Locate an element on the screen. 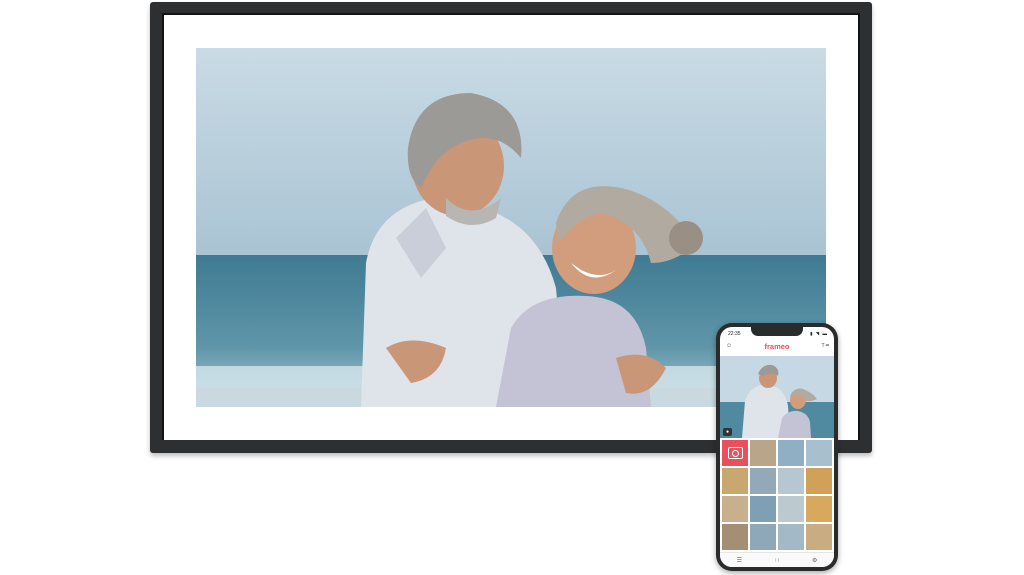 The image size is (1024, 575). add-photo-button is located at coordinates (735, 453).